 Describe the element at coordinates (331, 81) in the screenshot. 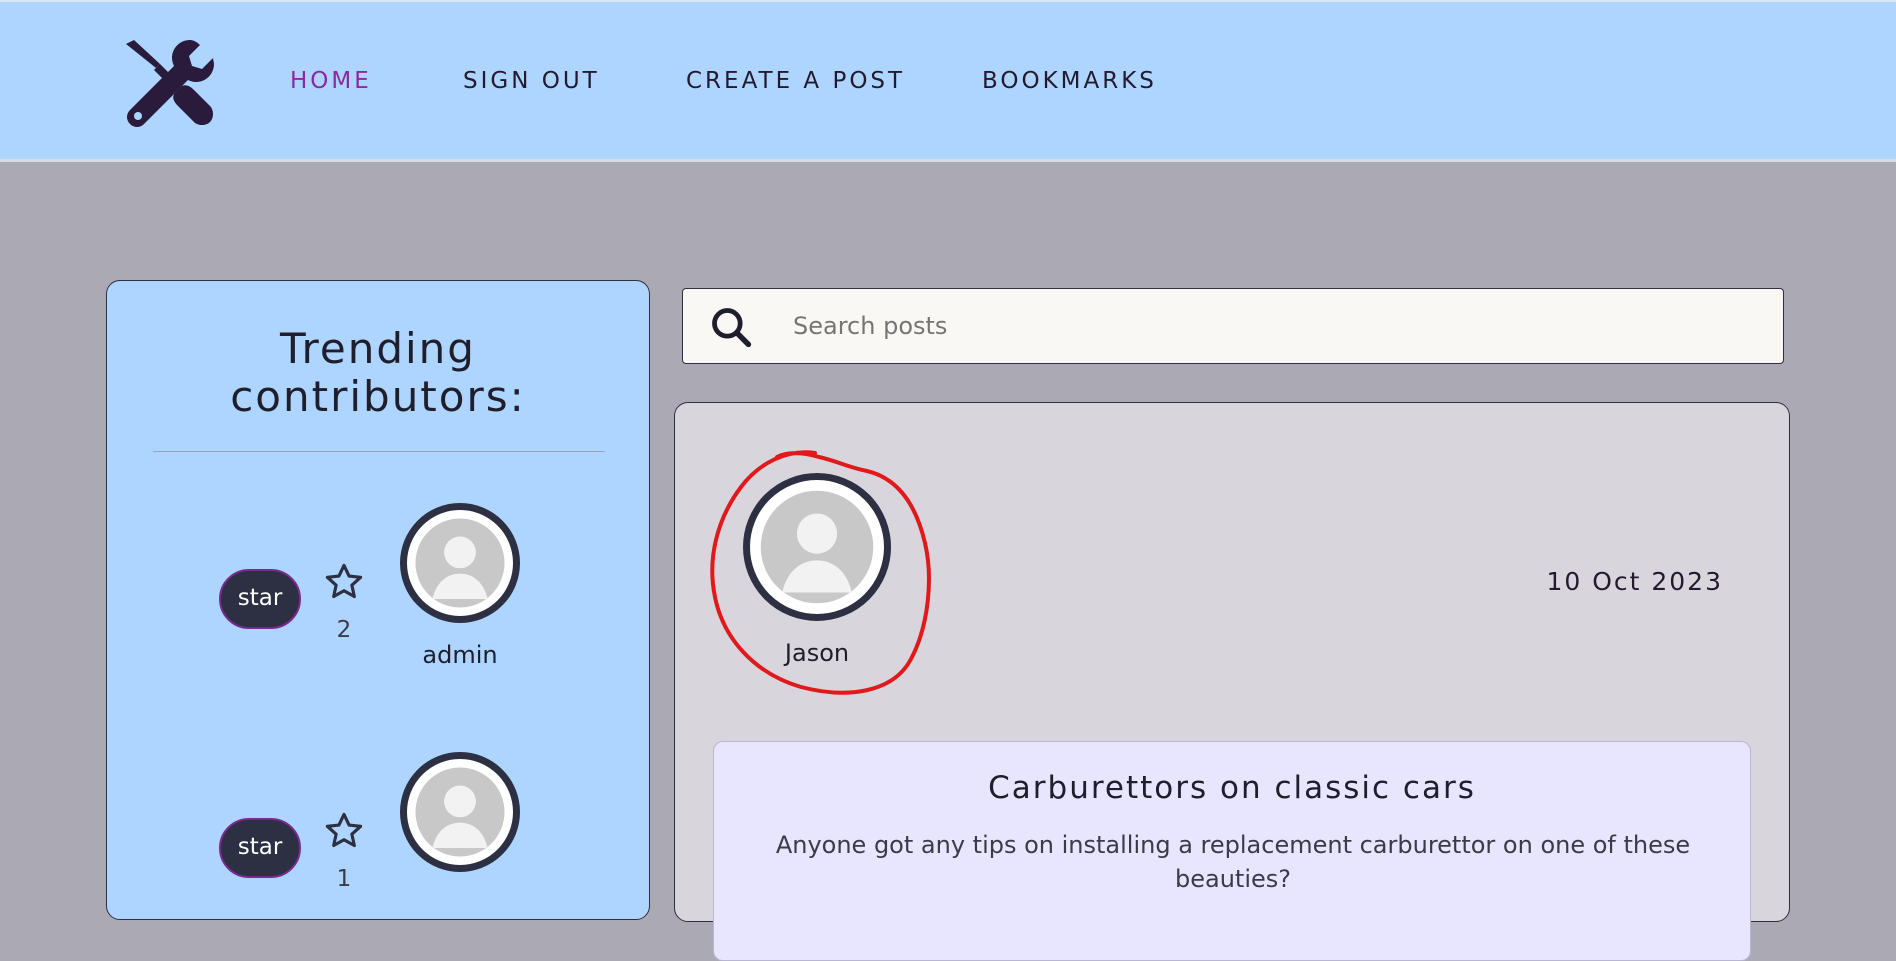

I see `nav-home-link: HOME` at that location.